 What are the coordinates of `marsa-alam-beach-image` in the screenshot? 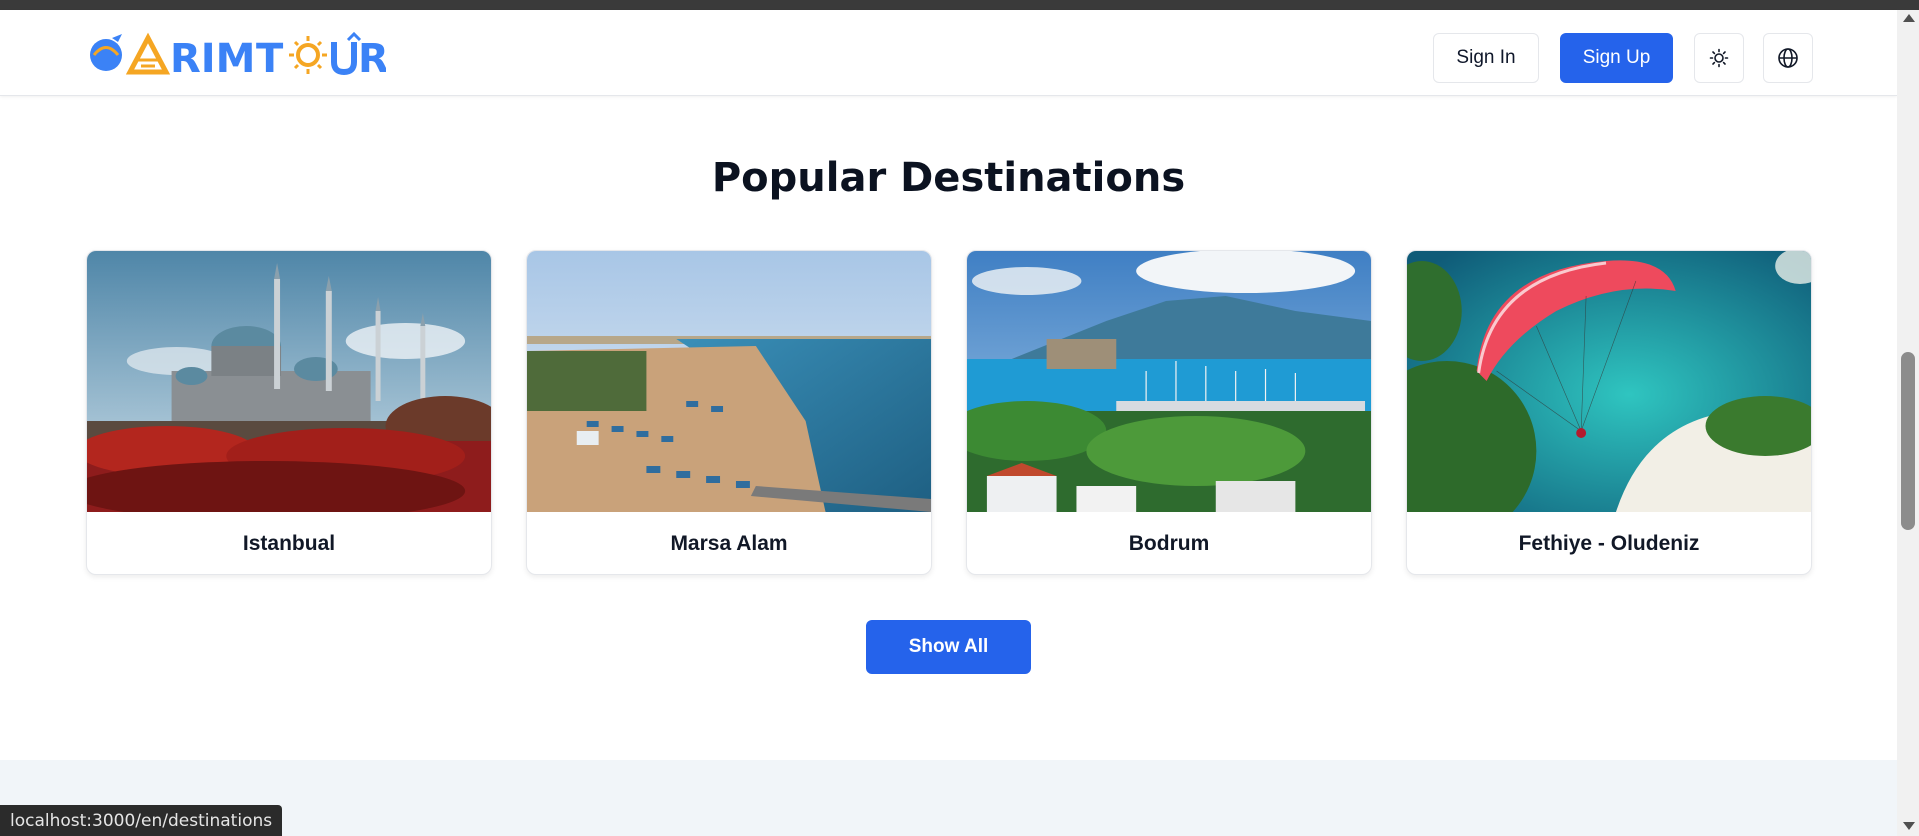 It's located at (729, 381).